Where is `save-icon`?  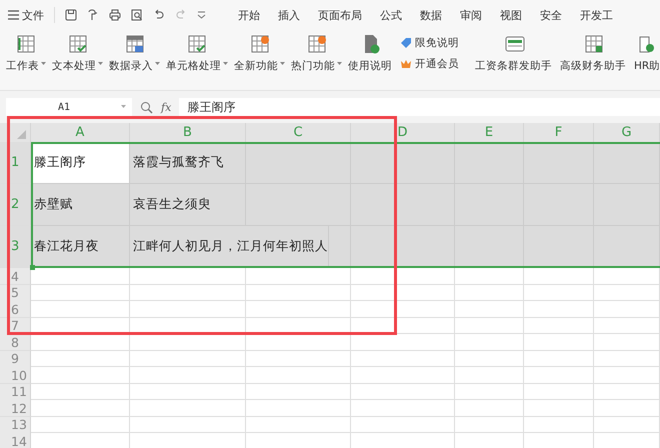
save-icon is located at coordinates (71, 15).